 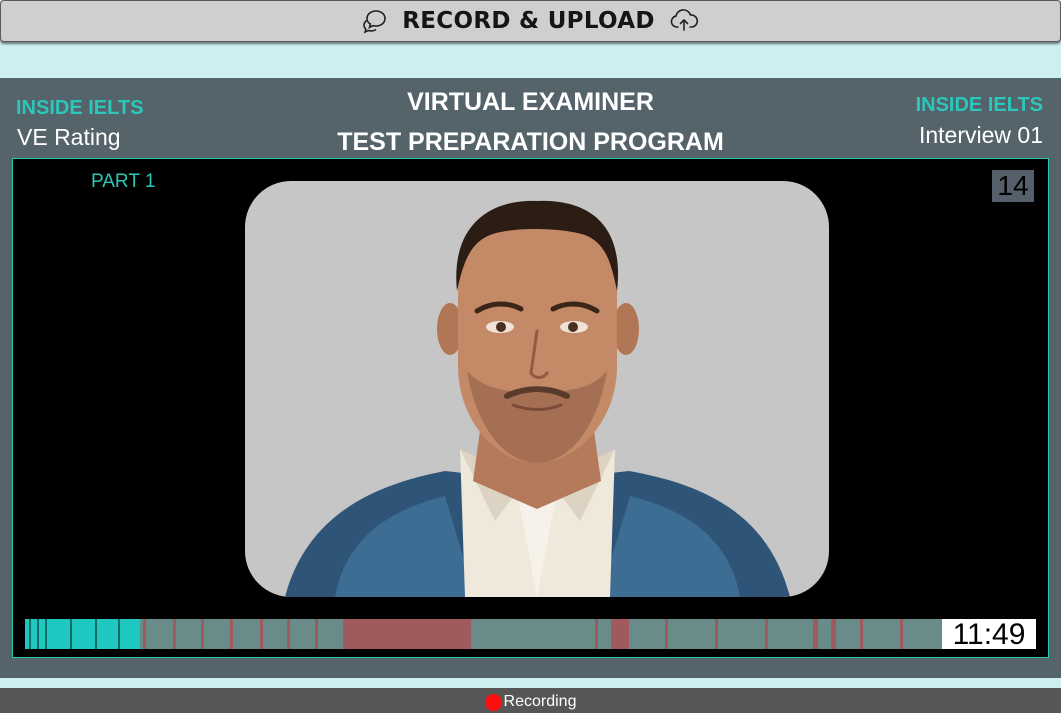 What do you see at coordinates (1013, 186) in the screenshot?
I see `question-counter: 14` at bounding box center [1013, 186].